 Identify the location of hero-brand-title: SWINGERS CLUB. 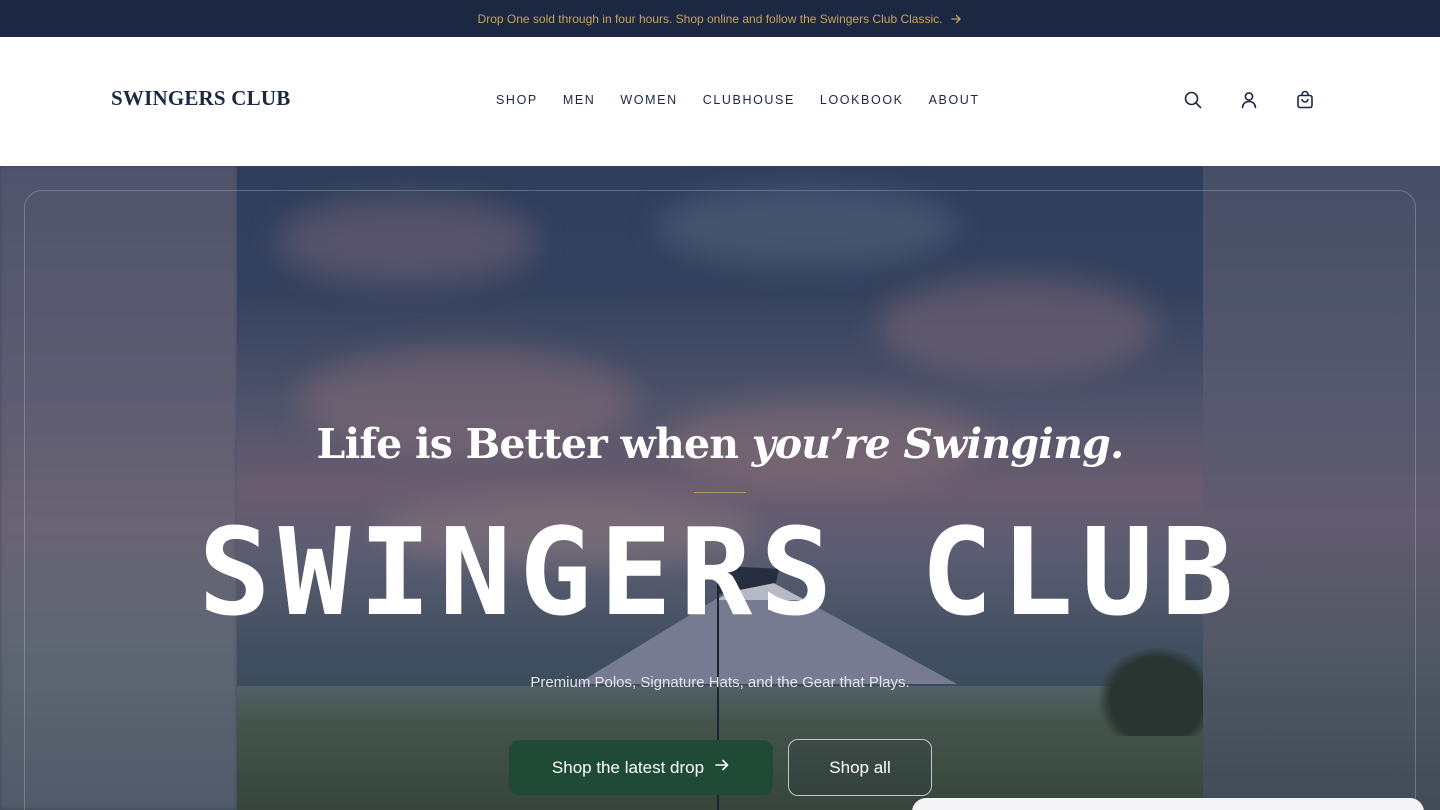
(720, 573).